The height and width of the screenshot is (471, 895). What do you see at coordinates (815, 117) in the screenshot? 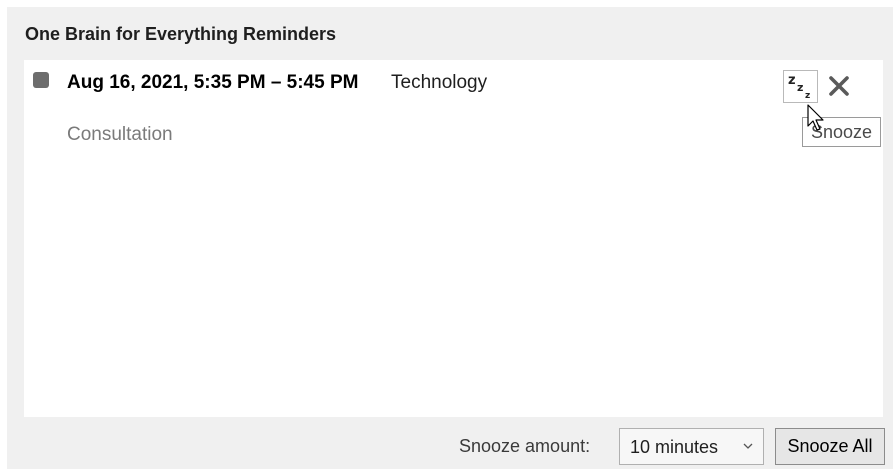
I see `mouse-cursor-icon` at bounding box center [815, 117].